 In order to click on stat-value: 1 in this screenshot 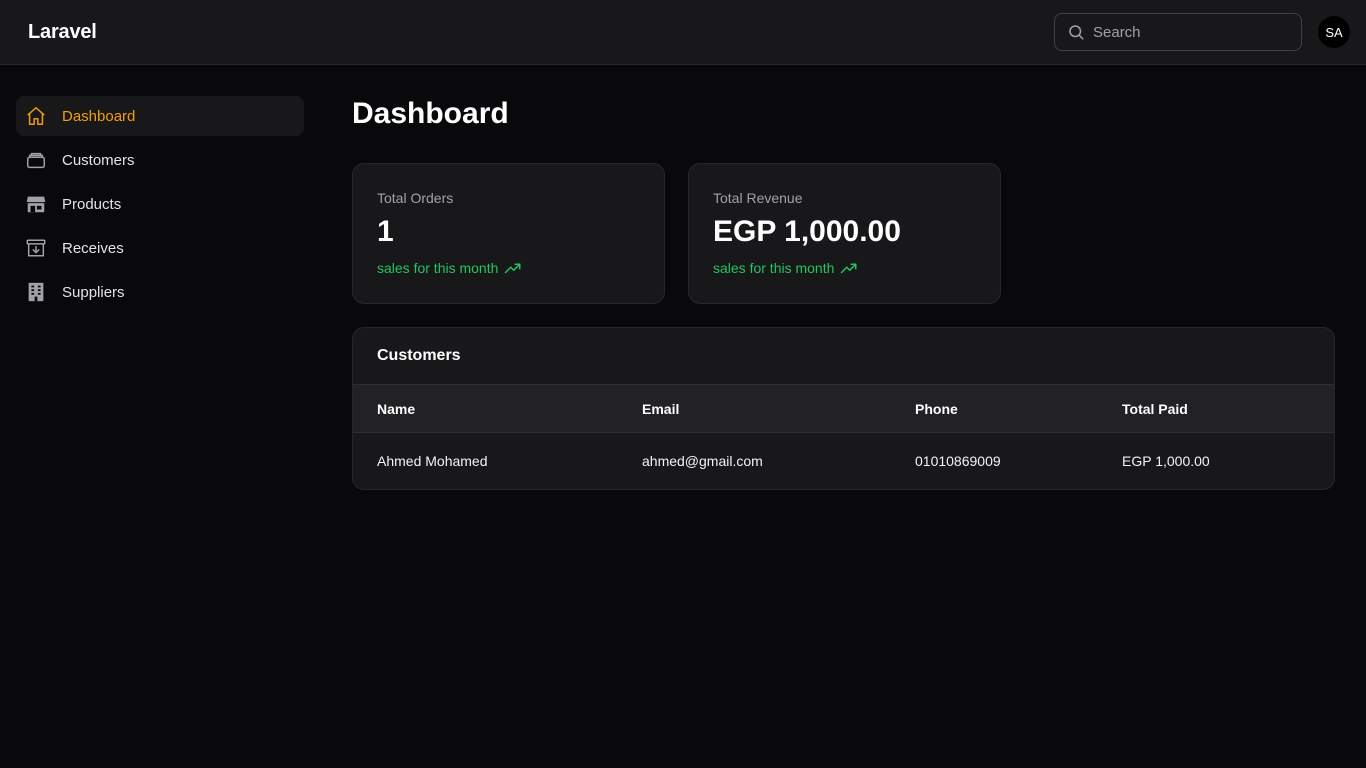, I will do `click(385, 231)`.